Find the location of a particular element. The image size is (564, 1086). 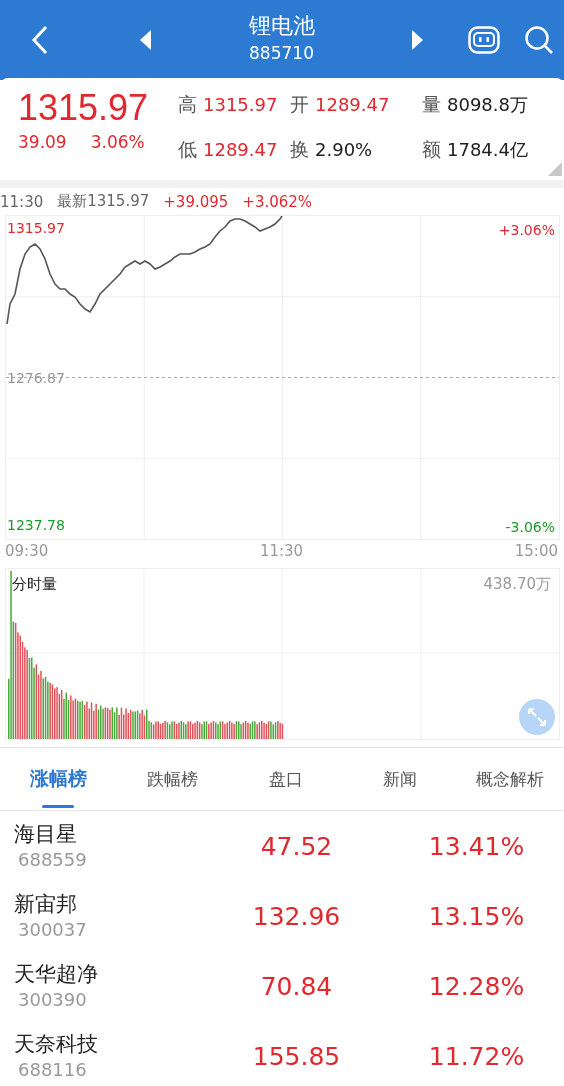

page-title: 锂电池 is located at coordinates (281, 26).